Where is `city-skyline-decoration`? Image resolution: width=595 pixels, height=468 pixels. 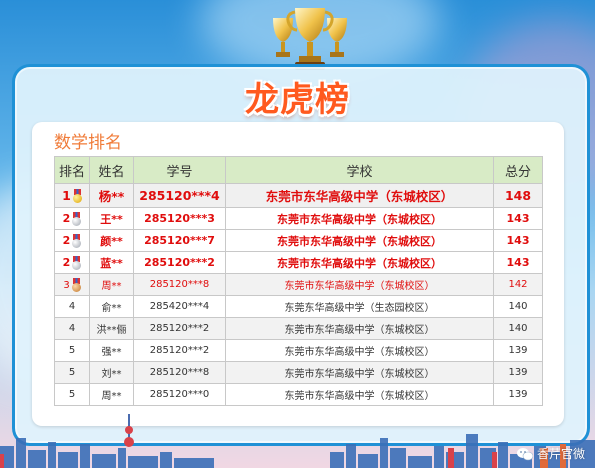
city-skyline-decoration is located at coordinates (297, 441).